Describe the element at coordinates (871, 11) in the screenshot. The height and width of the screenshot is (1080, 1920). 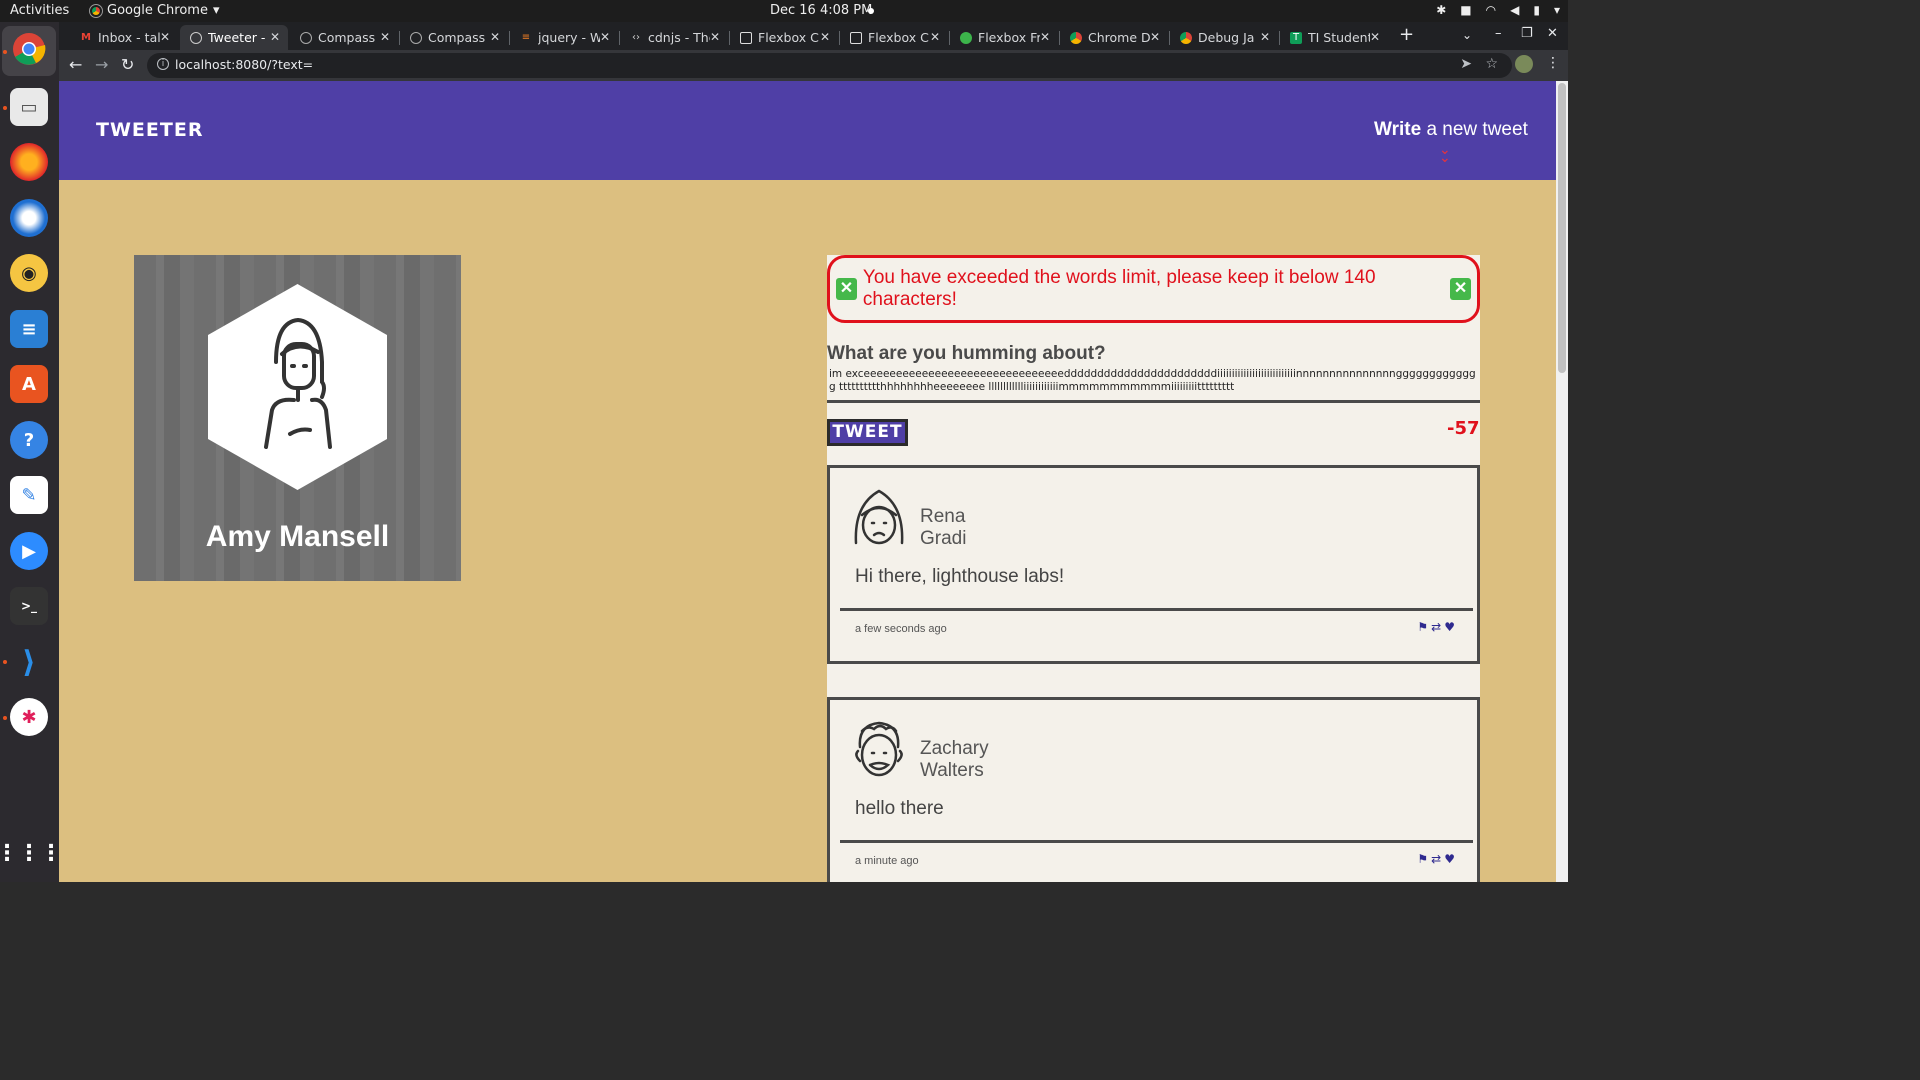
I see `notification-dot` at that location.